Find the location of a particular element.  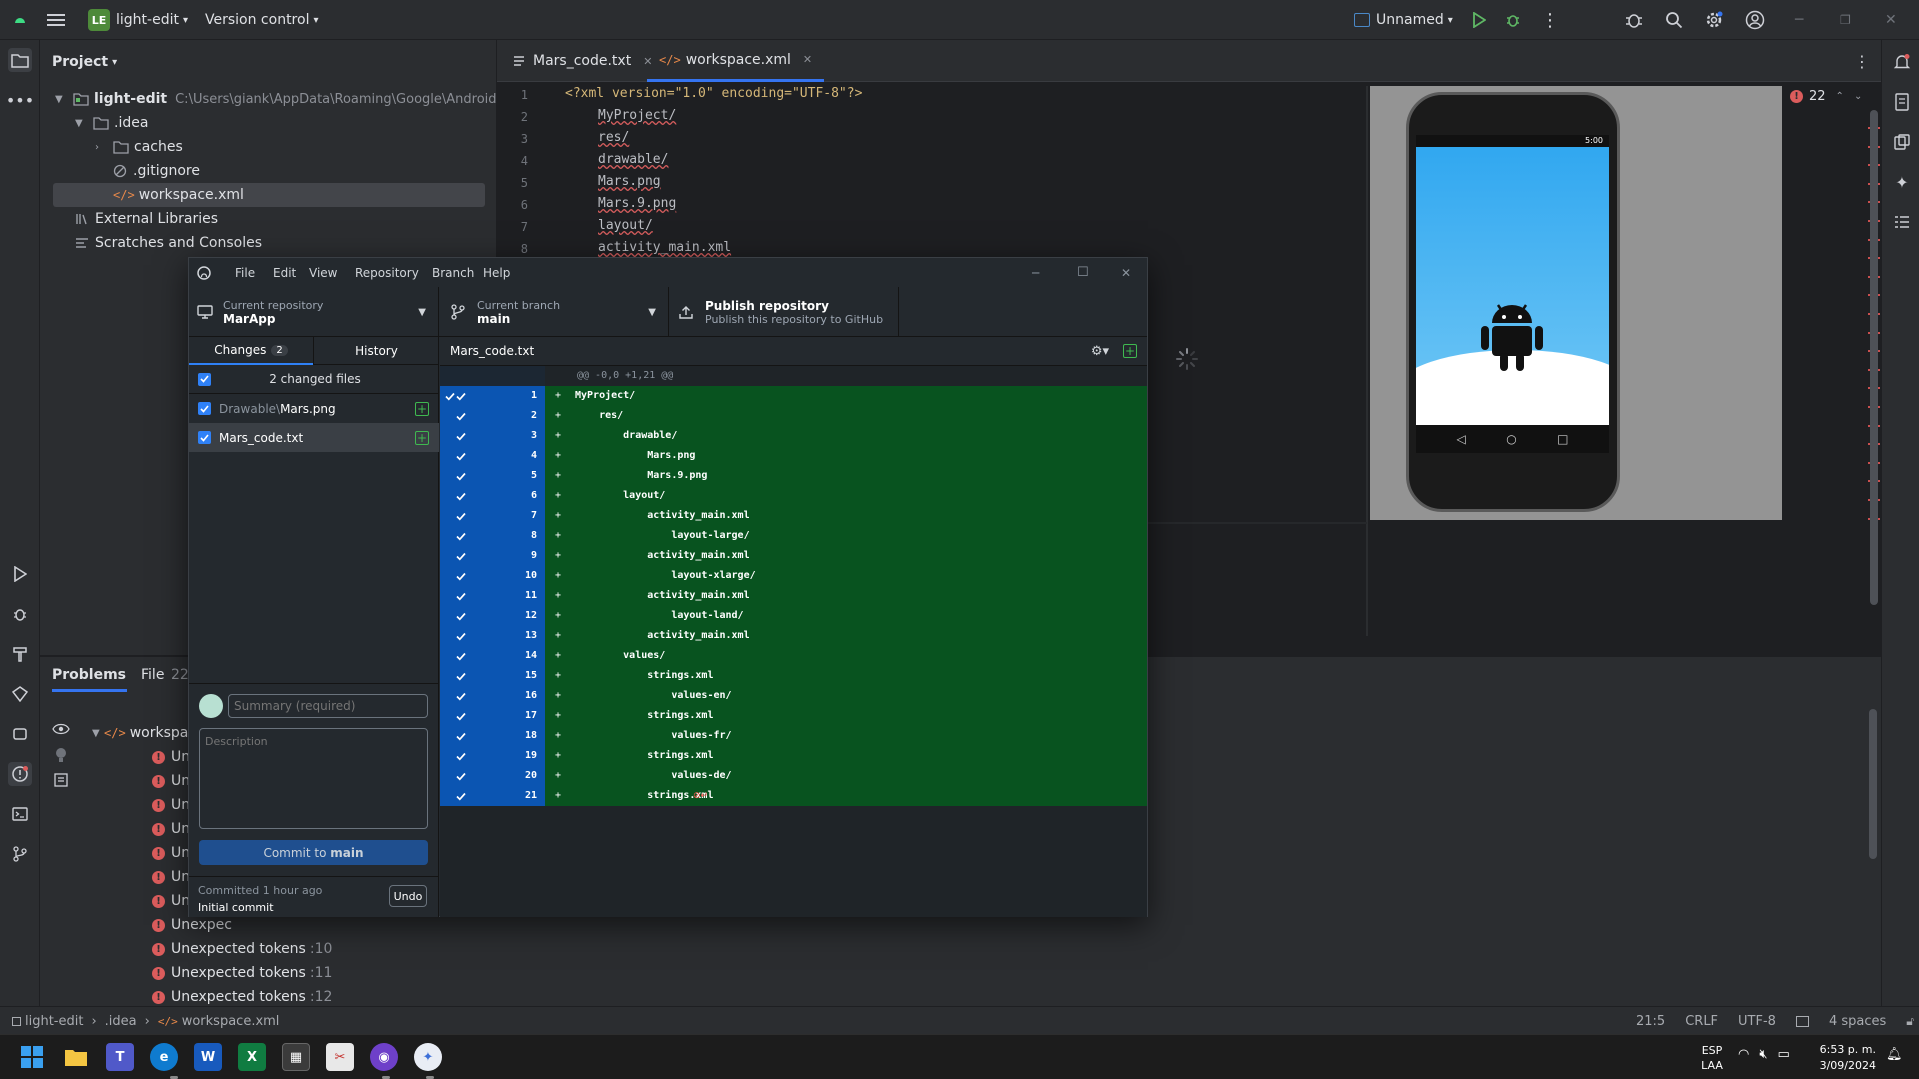

line-separator: CRLF is located at coordinates (1701, 1021).